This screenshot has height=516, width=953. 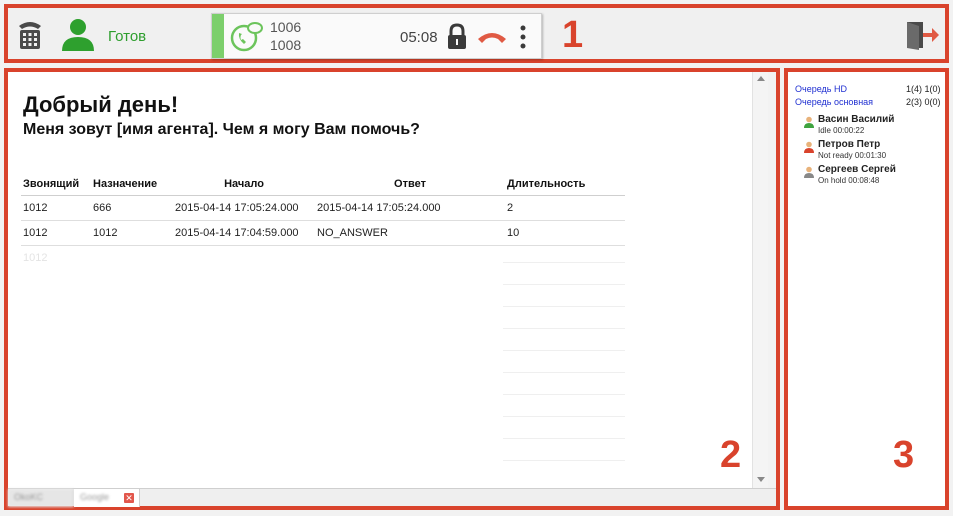 I want to click on agent-status: On hold 00:08:48, so click(x=849, y=180).